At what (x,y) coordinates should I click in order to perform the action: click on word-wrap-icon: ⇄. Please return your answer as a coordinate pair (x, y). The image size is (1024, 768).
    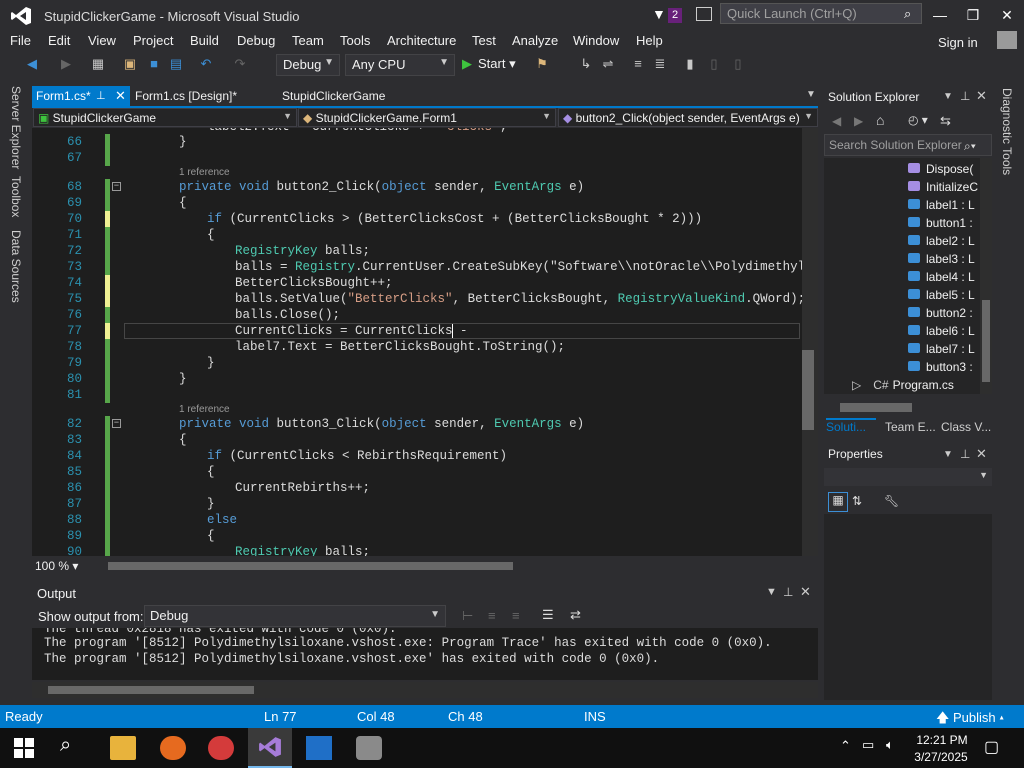
    Looking at the image, I should click on (575, 615).